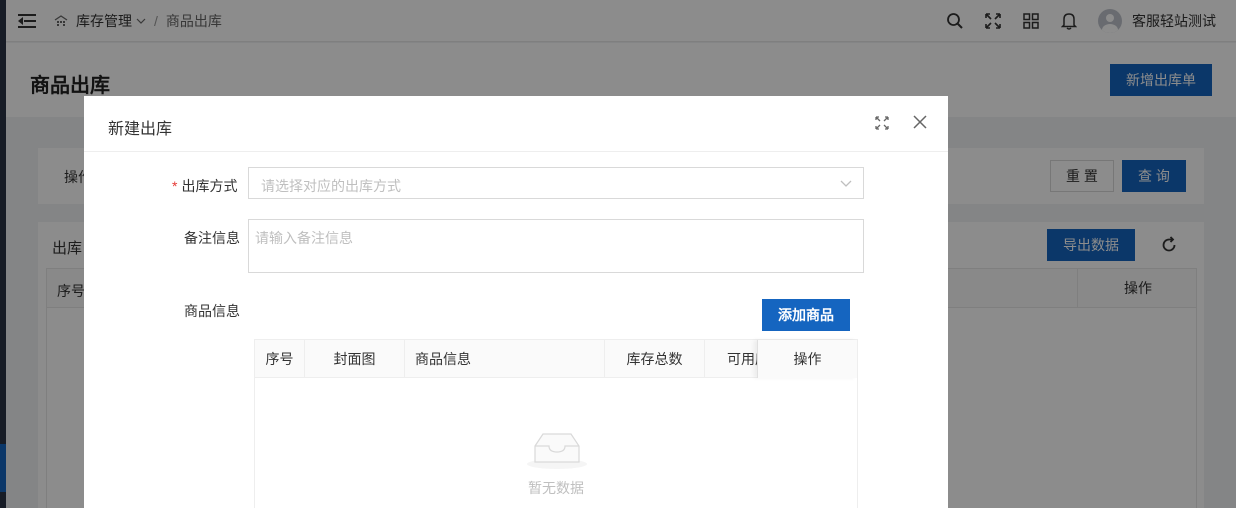 The image size is (1236, 508). What do you see at coordinates (807, 359) in the screenshot?
I see `goods-col-actions: 操作` at bounding box center [807, 359].